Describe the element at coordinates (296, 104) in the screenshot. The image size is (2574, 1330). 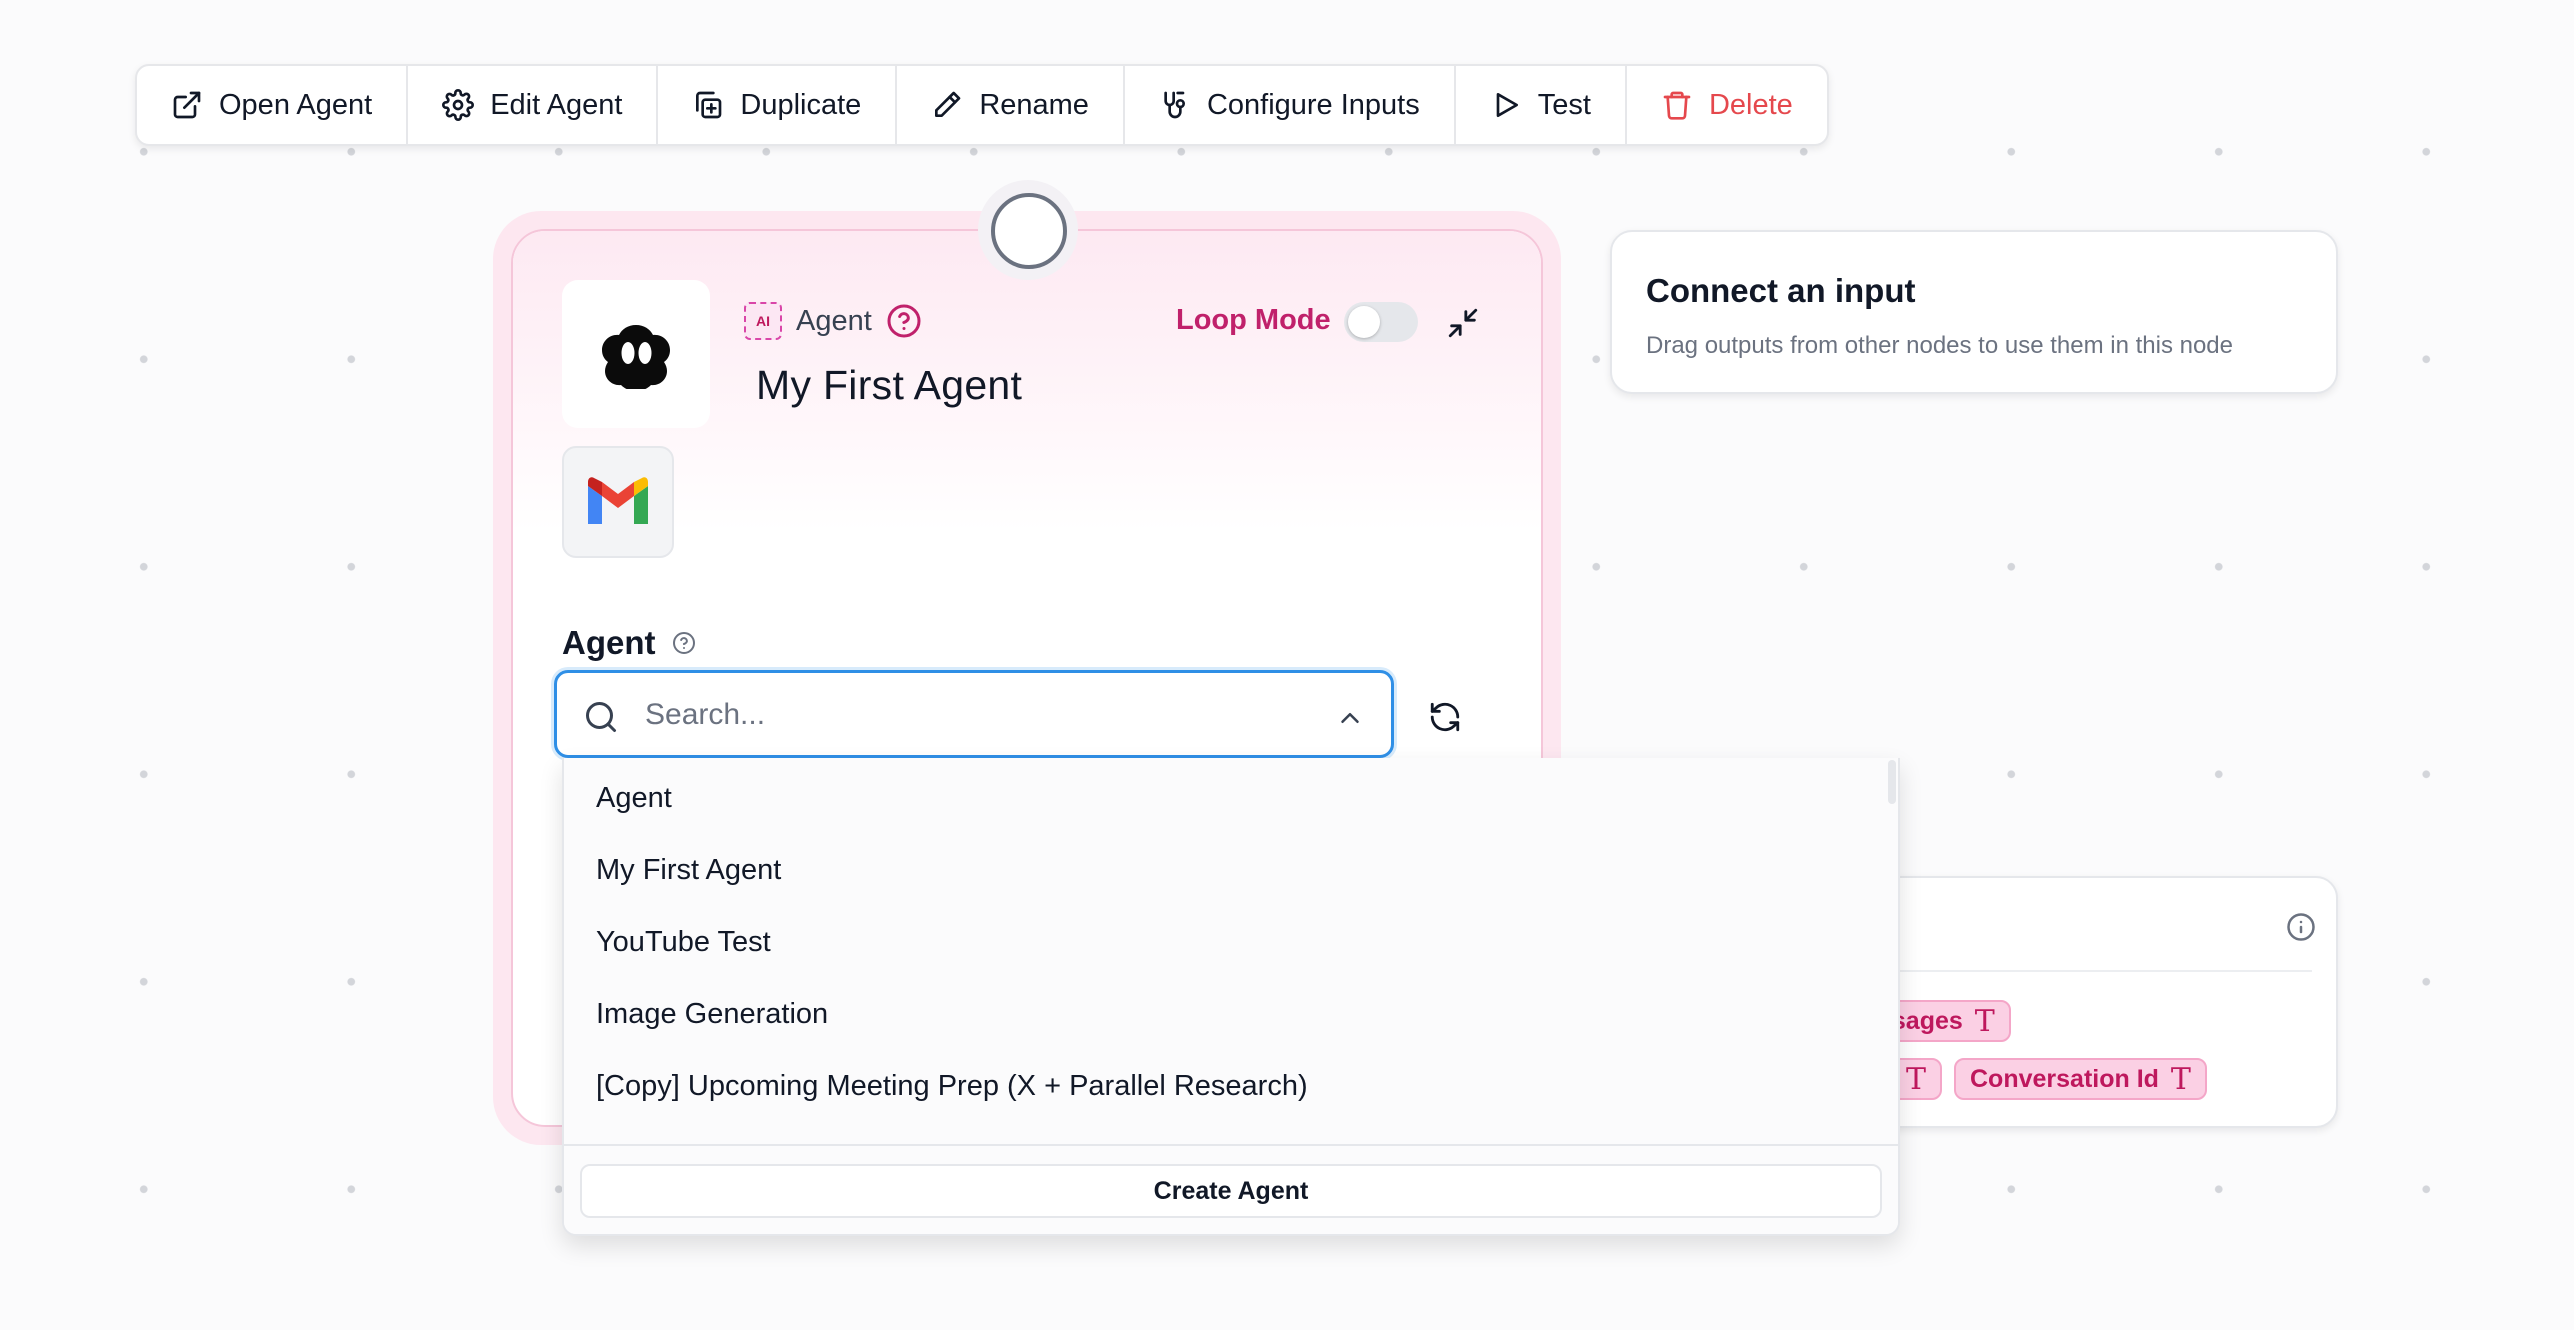
I see `open-agent-label: Open Agent` at that location.